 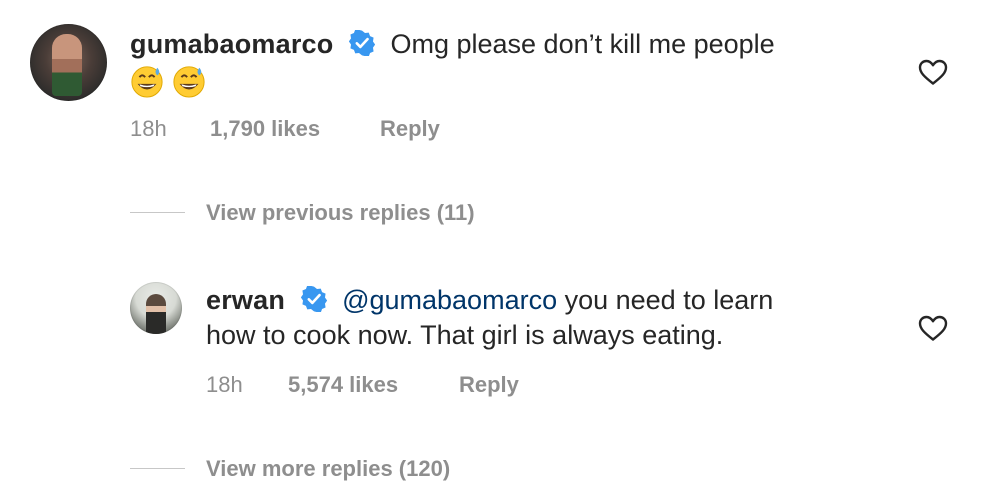 I want to click on comment-reply-button: Reply, so click(x=410, y=129).